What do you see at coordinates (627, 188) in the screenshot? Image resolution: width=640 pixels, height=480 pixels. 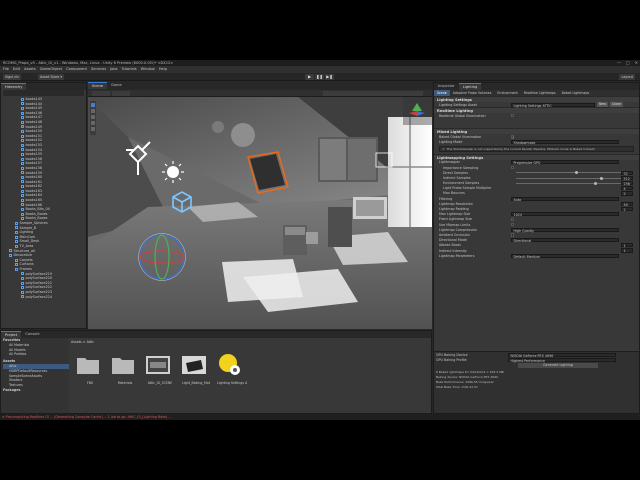 I see `lightmapping-number-field: 4` at bounding box center [627, 188].